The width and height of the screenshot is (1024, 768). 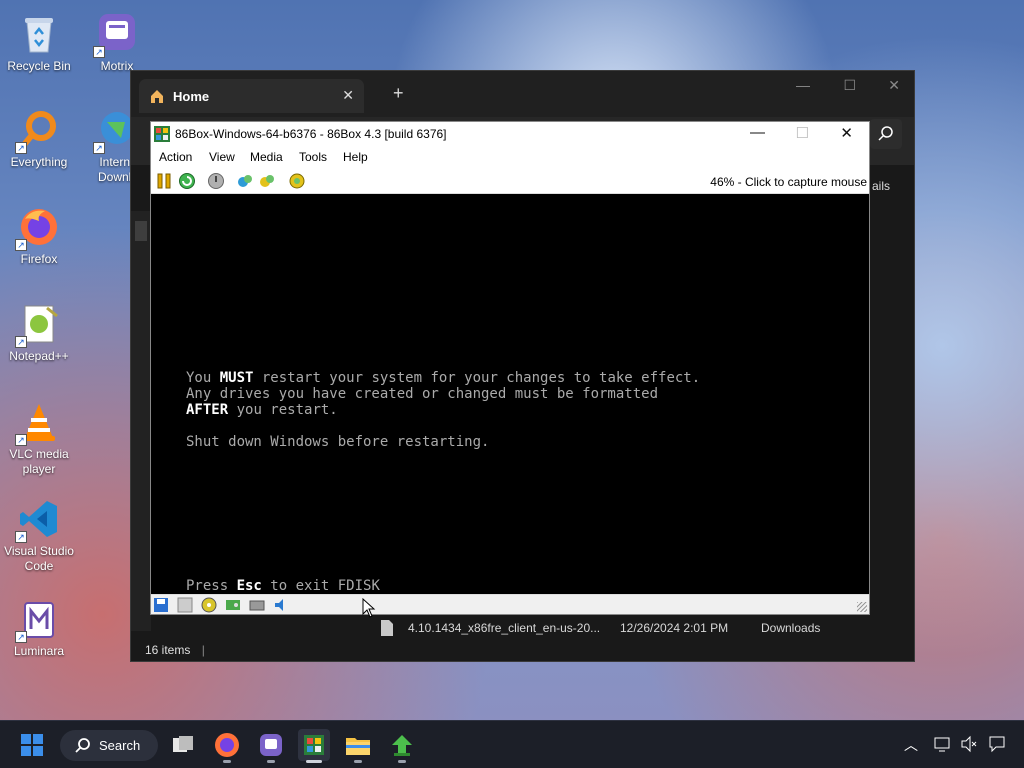 I want to click on taskbar-firefox, so click(x=227, y=746).